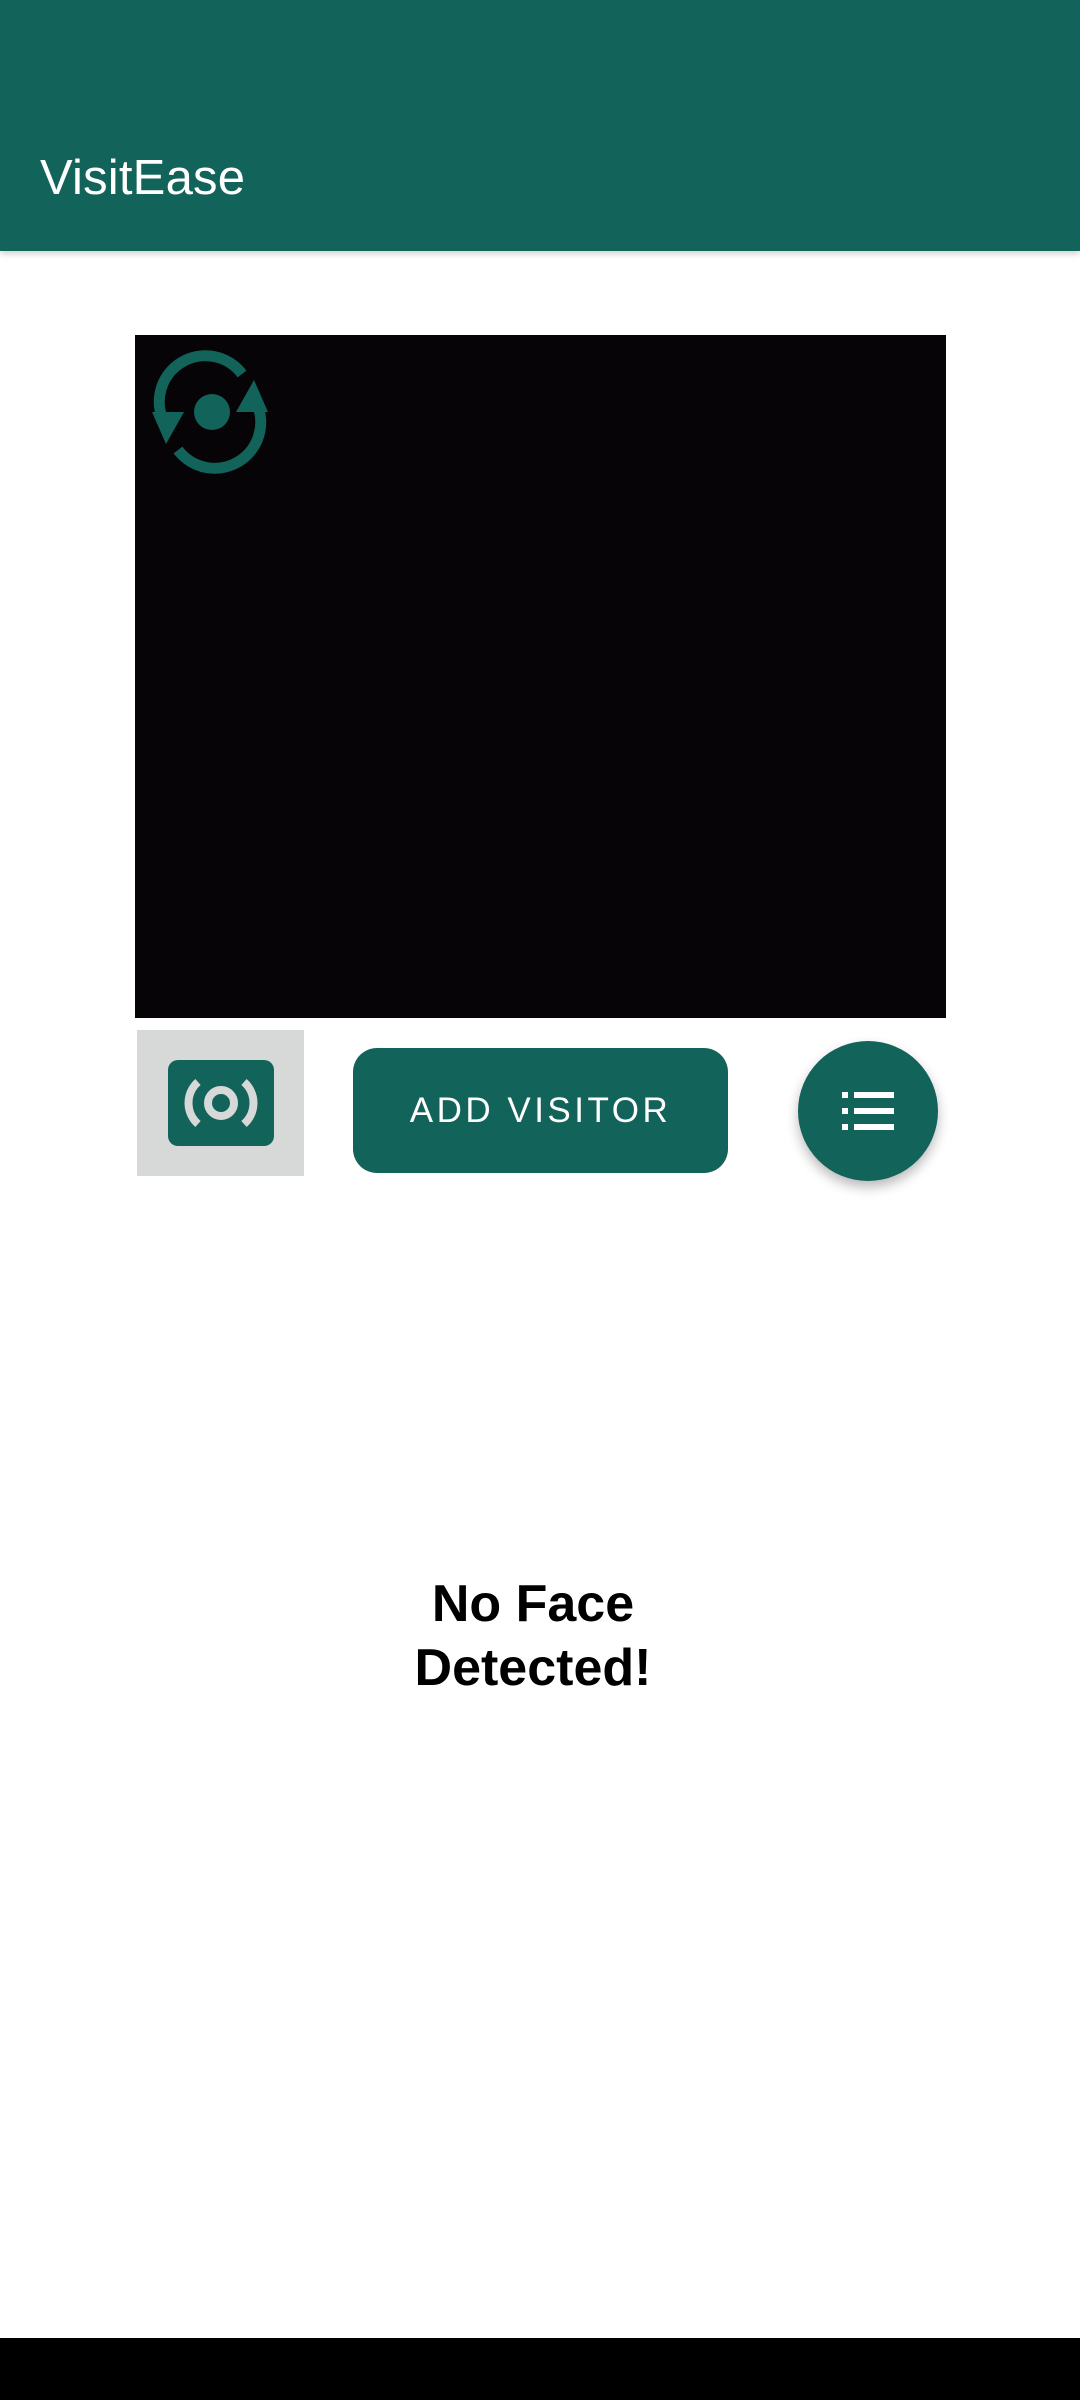 The height and width of the screenshot is (2400, 1080). I want to click on list-fab, so click(868, 1111).